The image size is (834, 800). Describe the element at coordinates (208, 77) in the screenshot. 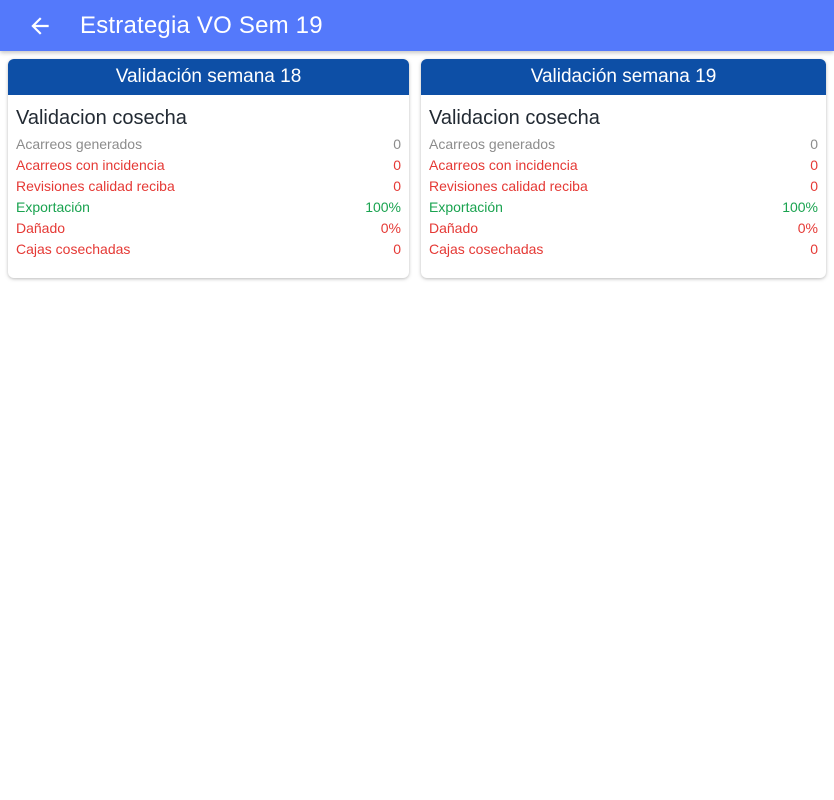

I see `card-header: Validación semana 18` at that location.